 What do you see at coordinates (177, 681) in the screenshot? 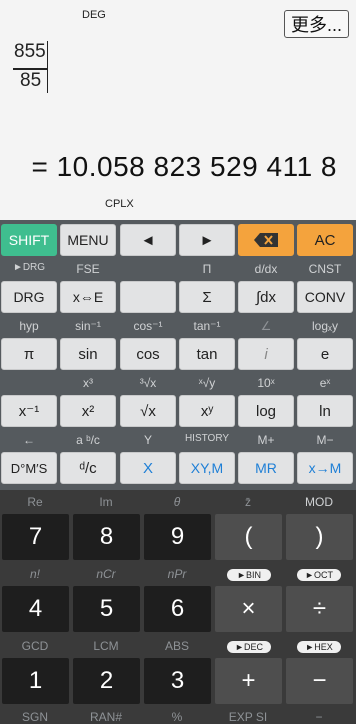
I see `digit-3-button: 3` at bounding box center [177, 681].